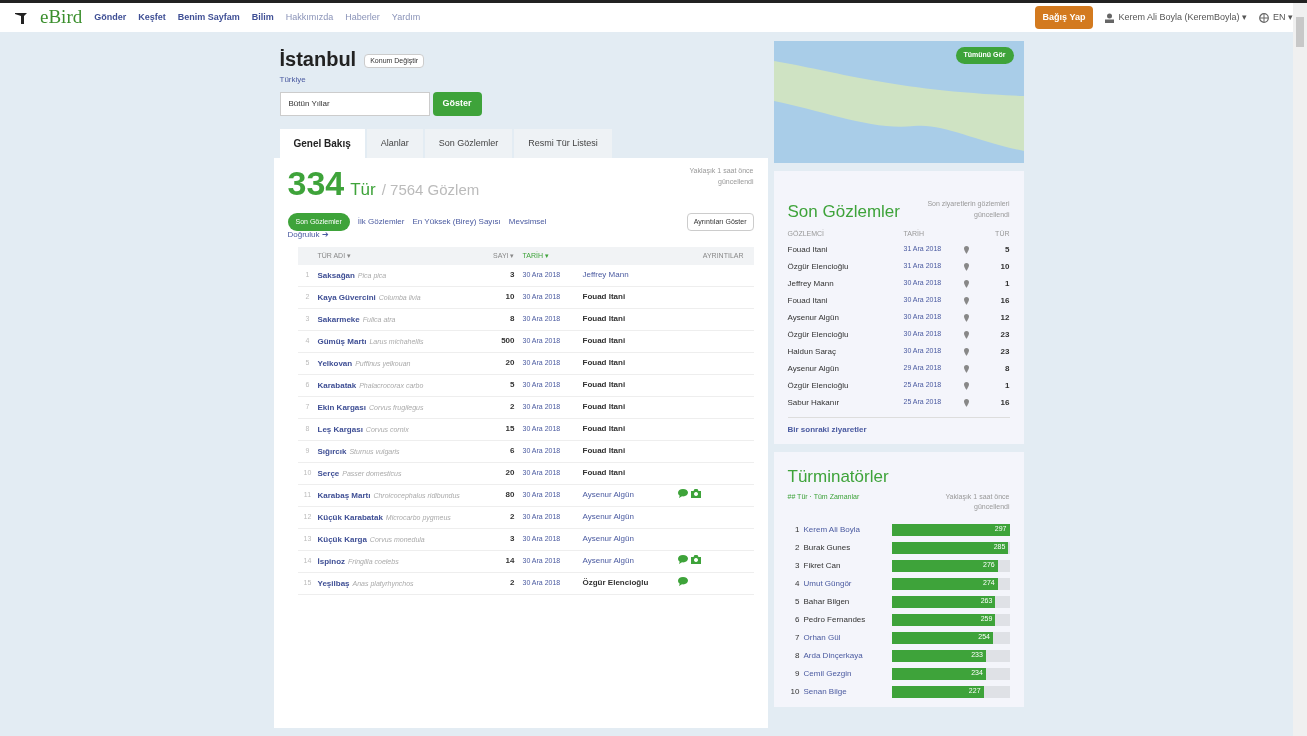  I want to click on species-name-link: Leş Kargası, so click(340, 429).